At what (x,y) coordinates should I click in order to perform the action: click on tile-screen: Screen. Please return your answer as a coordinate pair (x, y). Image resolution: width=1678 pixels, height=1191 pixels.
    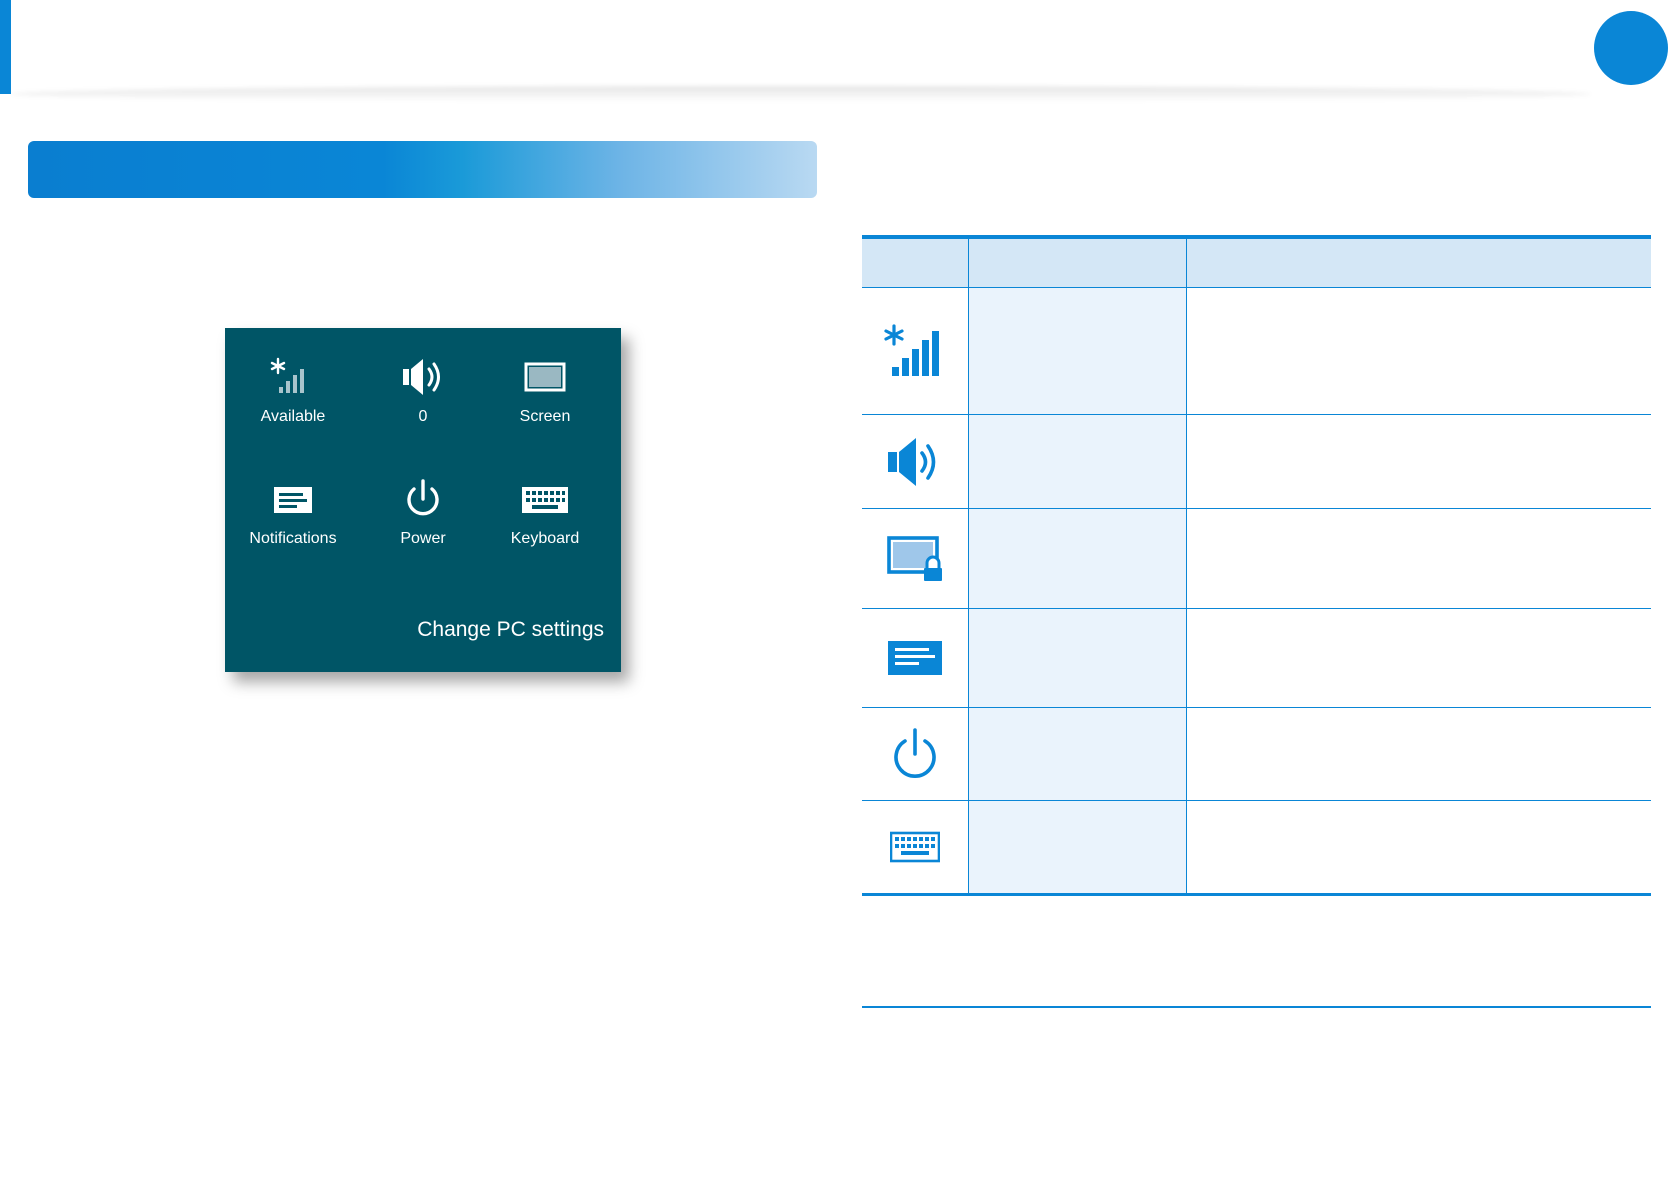
    Looking at the image, I should click on (545, 387).